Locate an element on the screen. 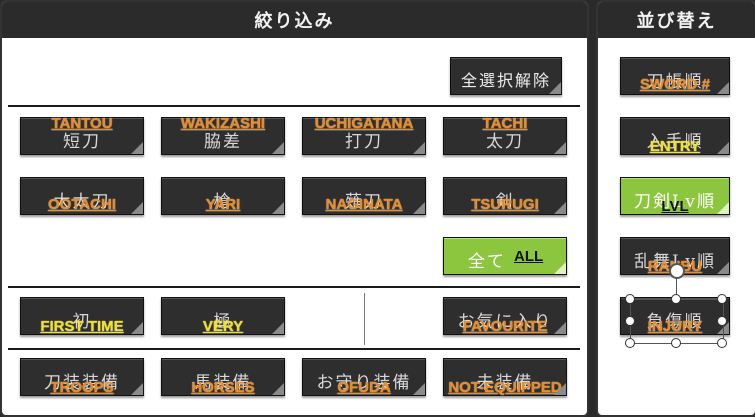 The height and width of the screenshot is (417, 755). vertical-divider is located at coordinates (364, 319).